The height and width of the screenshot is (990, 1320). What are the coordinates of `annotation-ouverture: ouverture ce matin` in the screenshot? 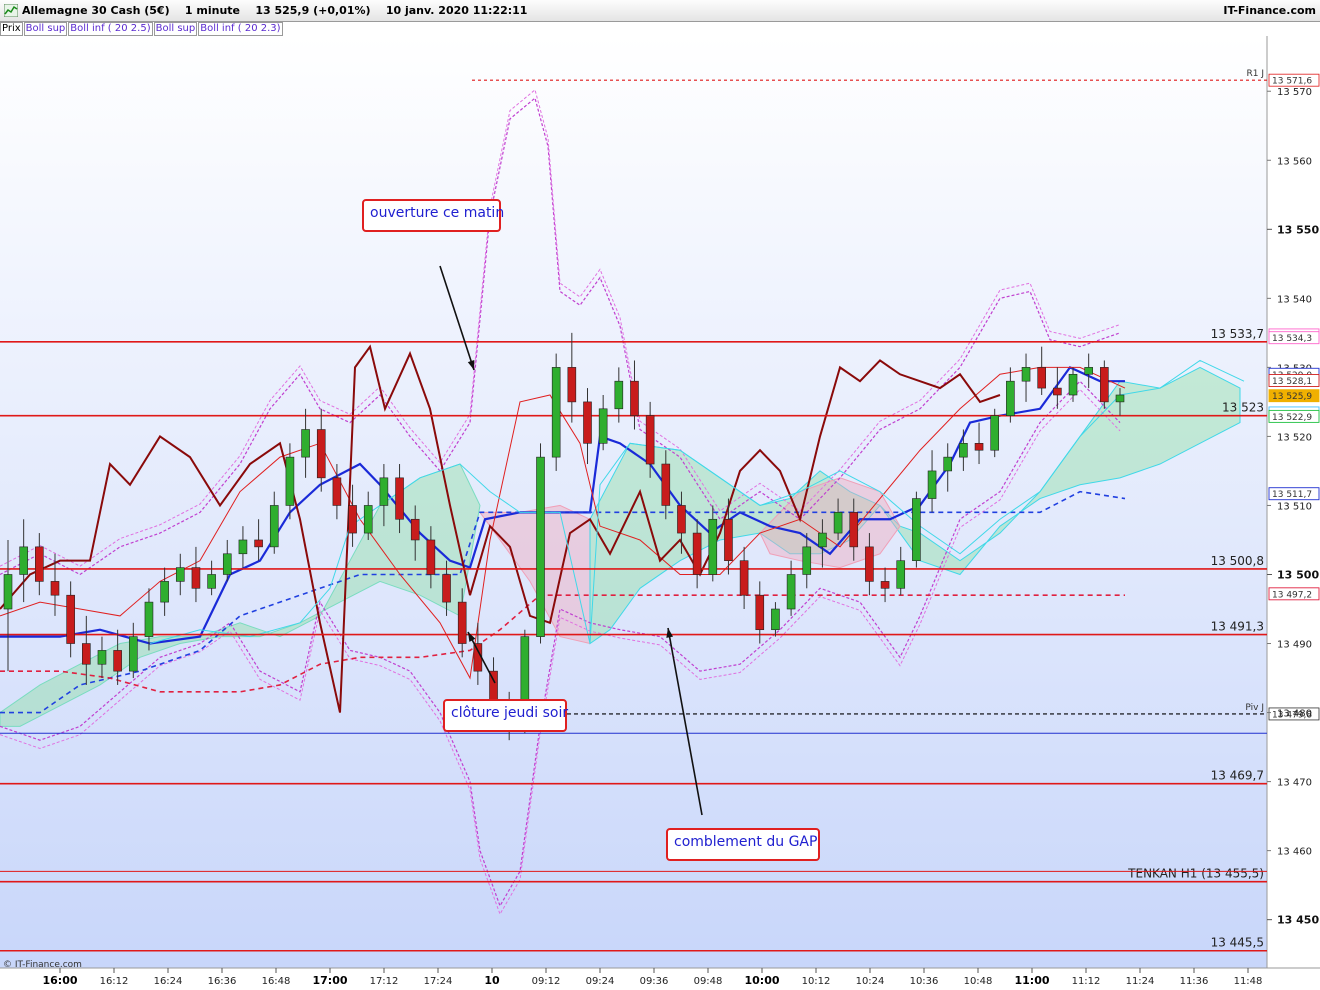 It's located at (433, 215).